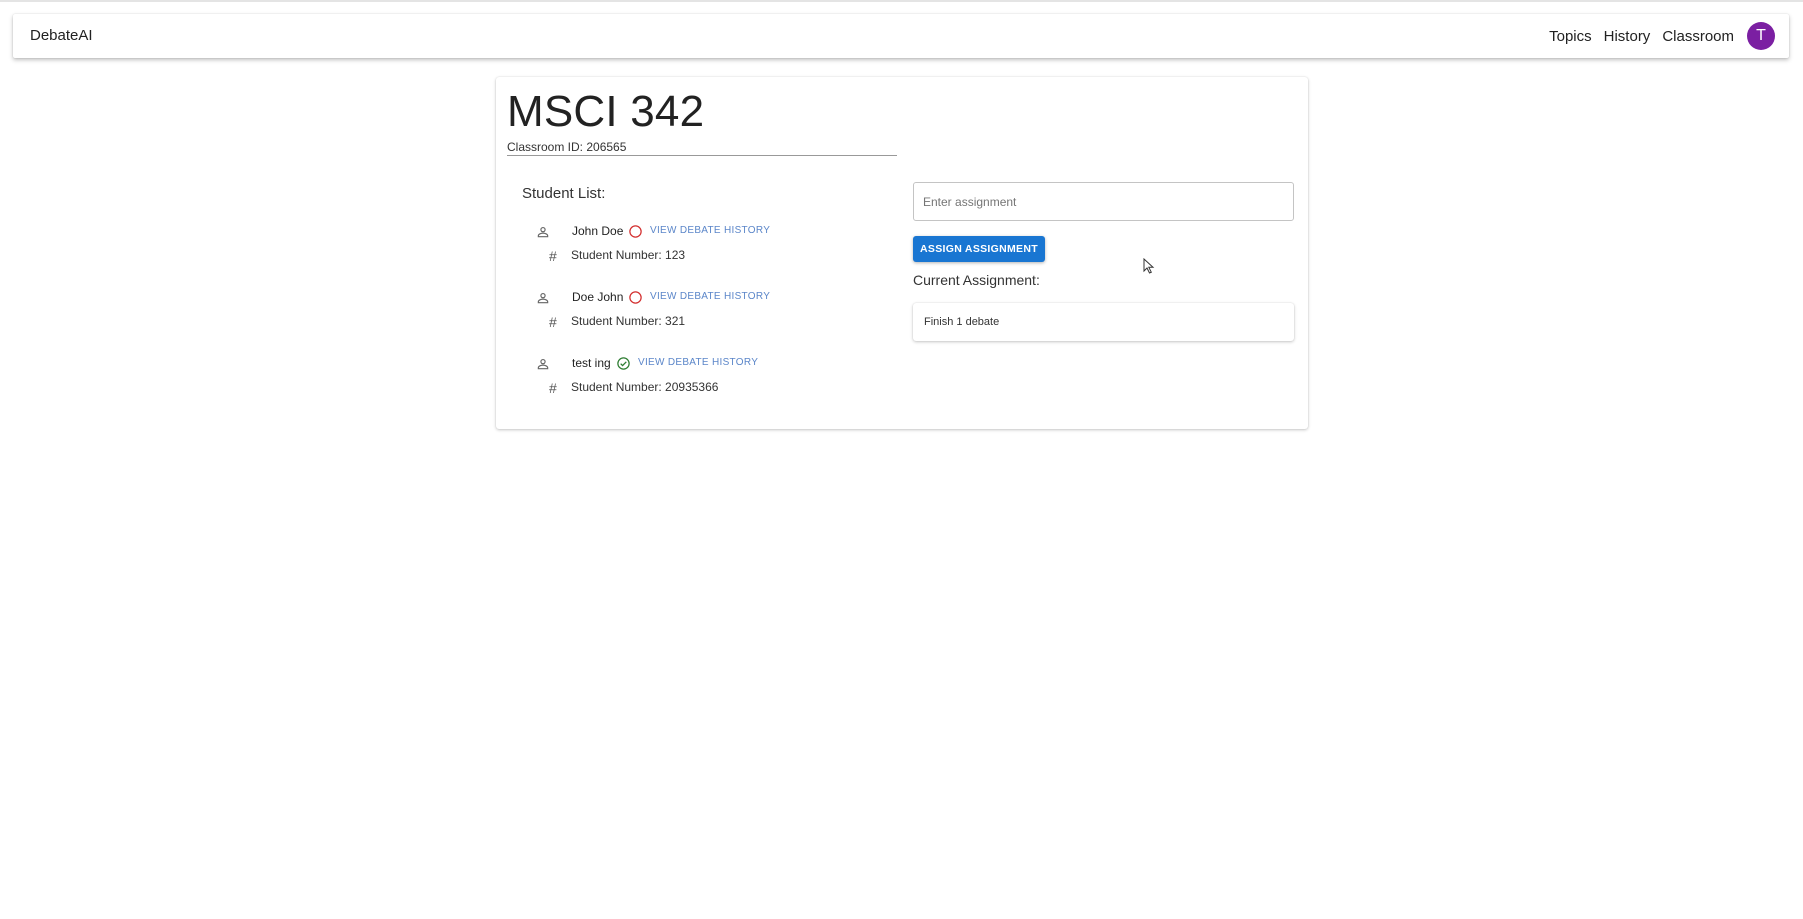 This screenshot has height=919, width=1803. What do you see at coordinates (623, 363) in the screenshot?
I see `check-circle-icon` at bounding box center [623, 363].